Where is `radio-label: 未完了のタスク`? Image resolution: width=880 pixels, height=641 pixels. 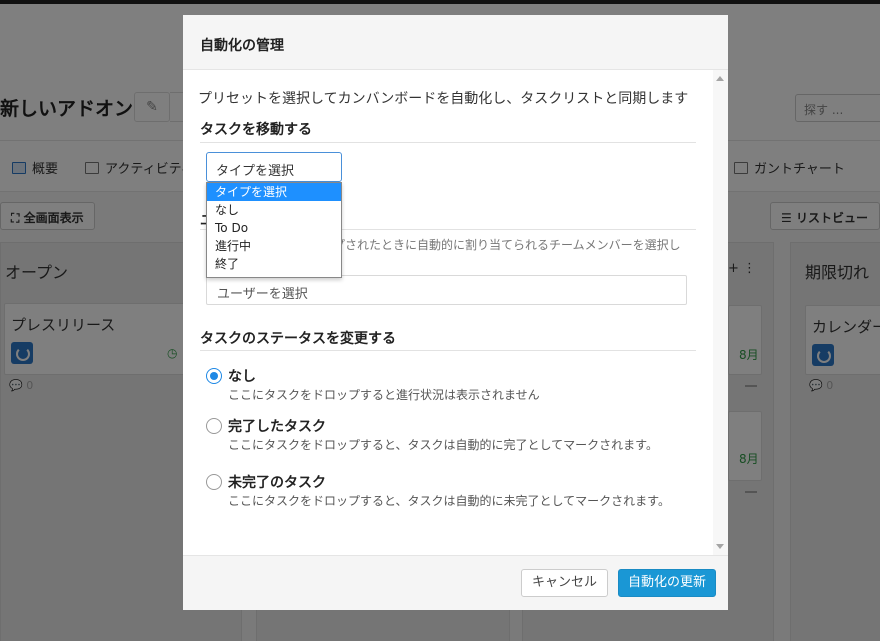
radio-label: 未完了のタスク is located at coordinates (277, 483).